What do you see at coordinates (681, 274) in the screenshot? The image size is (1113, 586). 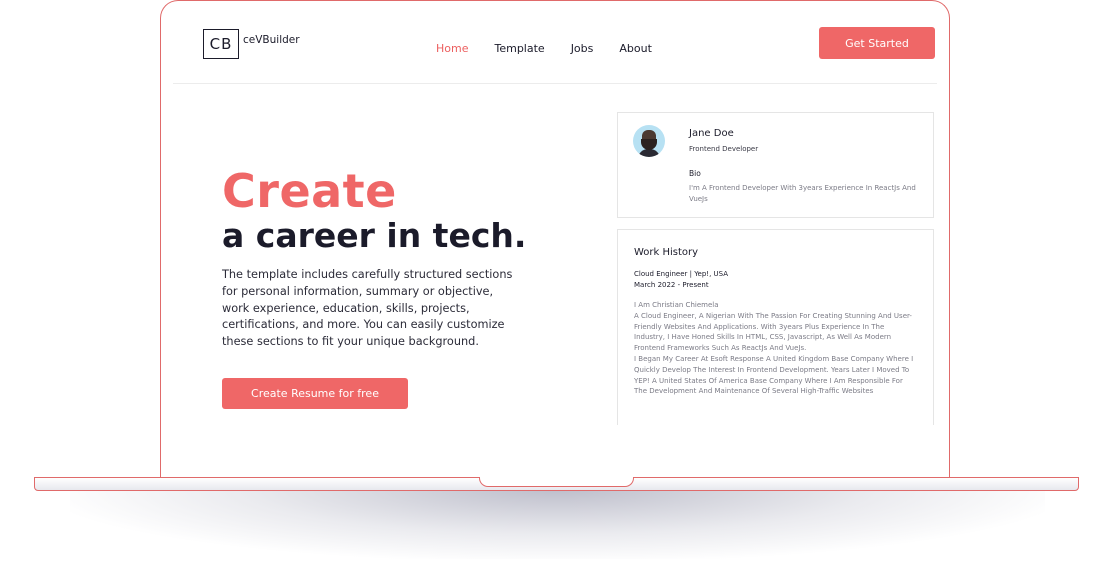 I see `job-title: Cloud Engineer | Yep!, USA` at bounding box center [681, 274].